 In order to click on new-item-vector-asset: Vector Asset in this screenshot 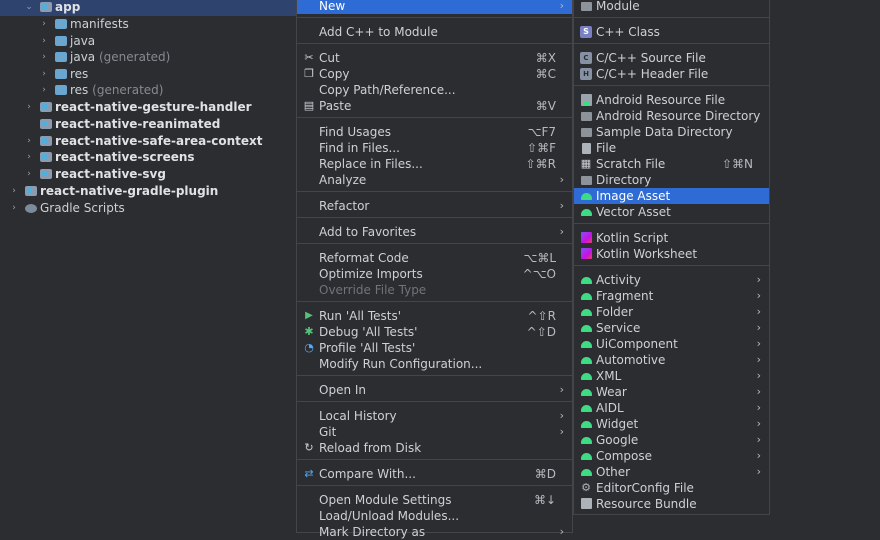, I will do `click(671, 212)`.